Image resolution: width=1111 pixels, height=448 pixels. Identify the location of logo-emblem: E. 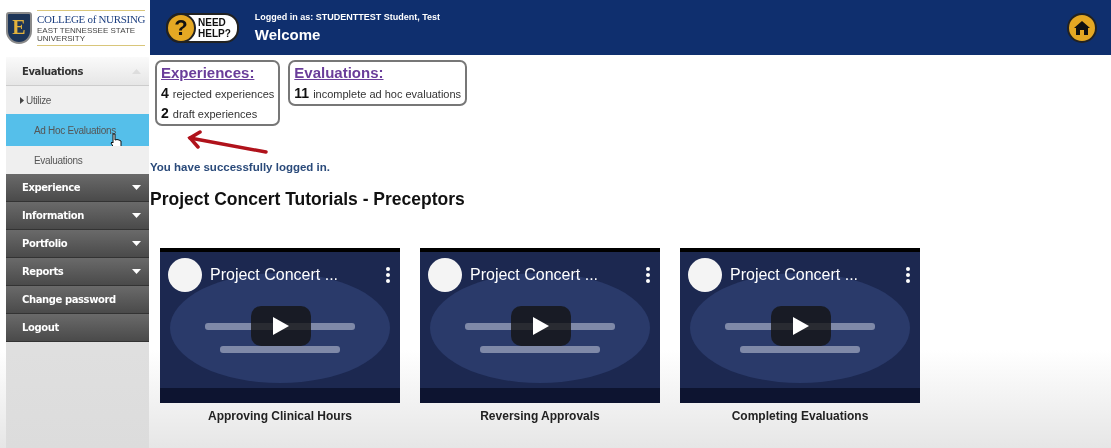
(19, 27).